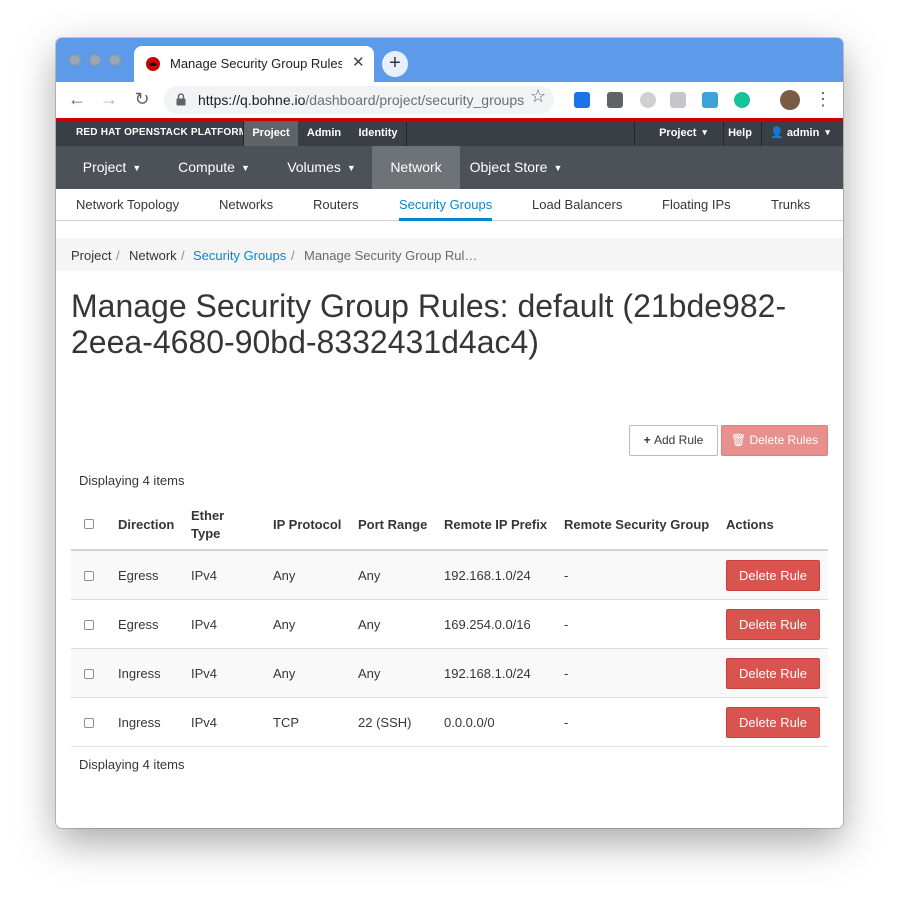 This screenshot has height=902, width=899. I want to click on user-icon: 👤, so click(778, 133).